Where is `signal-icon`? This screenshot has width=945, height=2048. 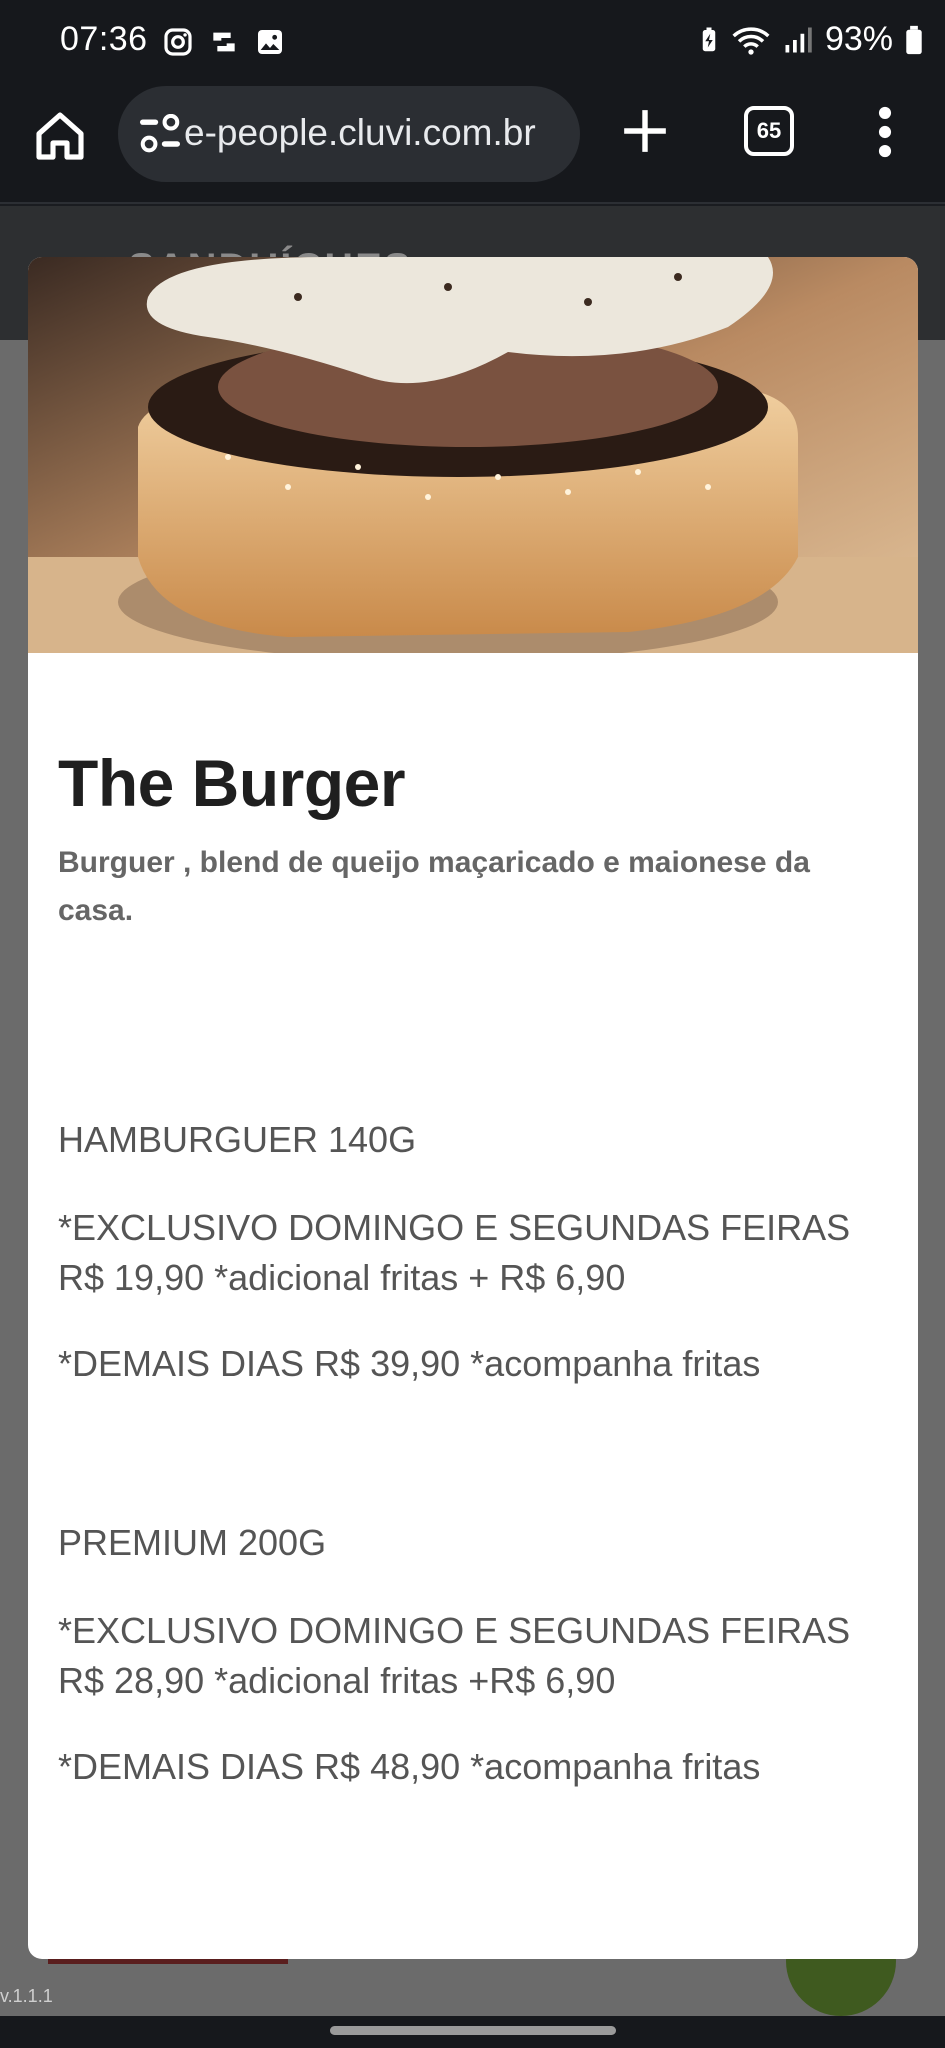
signal-icon is located at coordinates (798, 39).